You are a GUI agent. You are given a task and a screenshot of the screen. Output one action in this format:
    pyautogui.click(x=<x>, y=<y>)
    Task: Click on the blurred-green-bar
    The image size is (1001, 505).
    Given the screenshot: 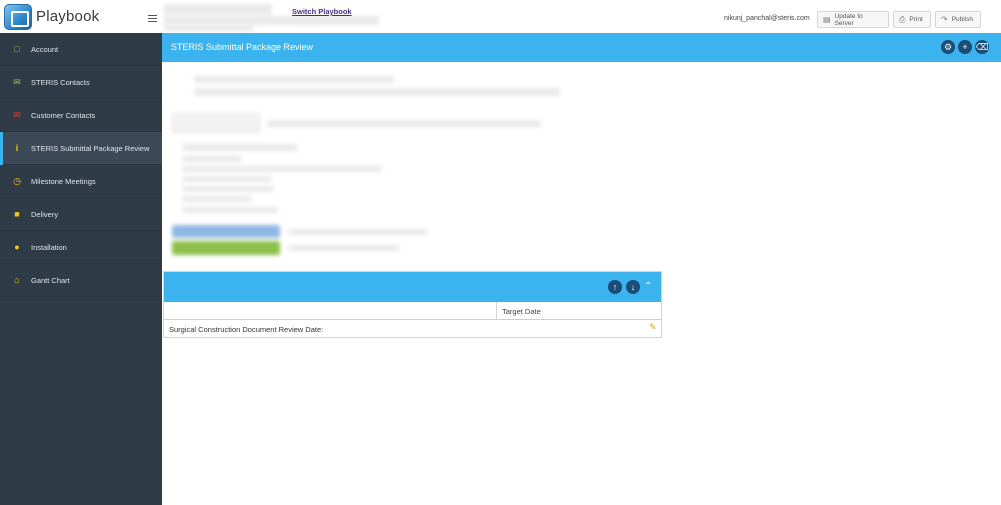 What is the action you would take?
    pyautogui.click(x=226, y=248)
    